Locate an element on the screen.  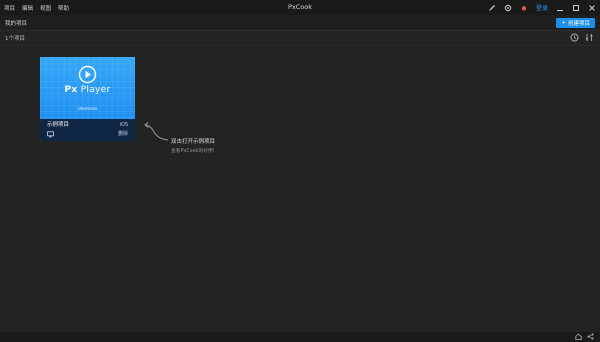
project-info: 示例项目 iOS 删除 is located at coordinates (87, 130).